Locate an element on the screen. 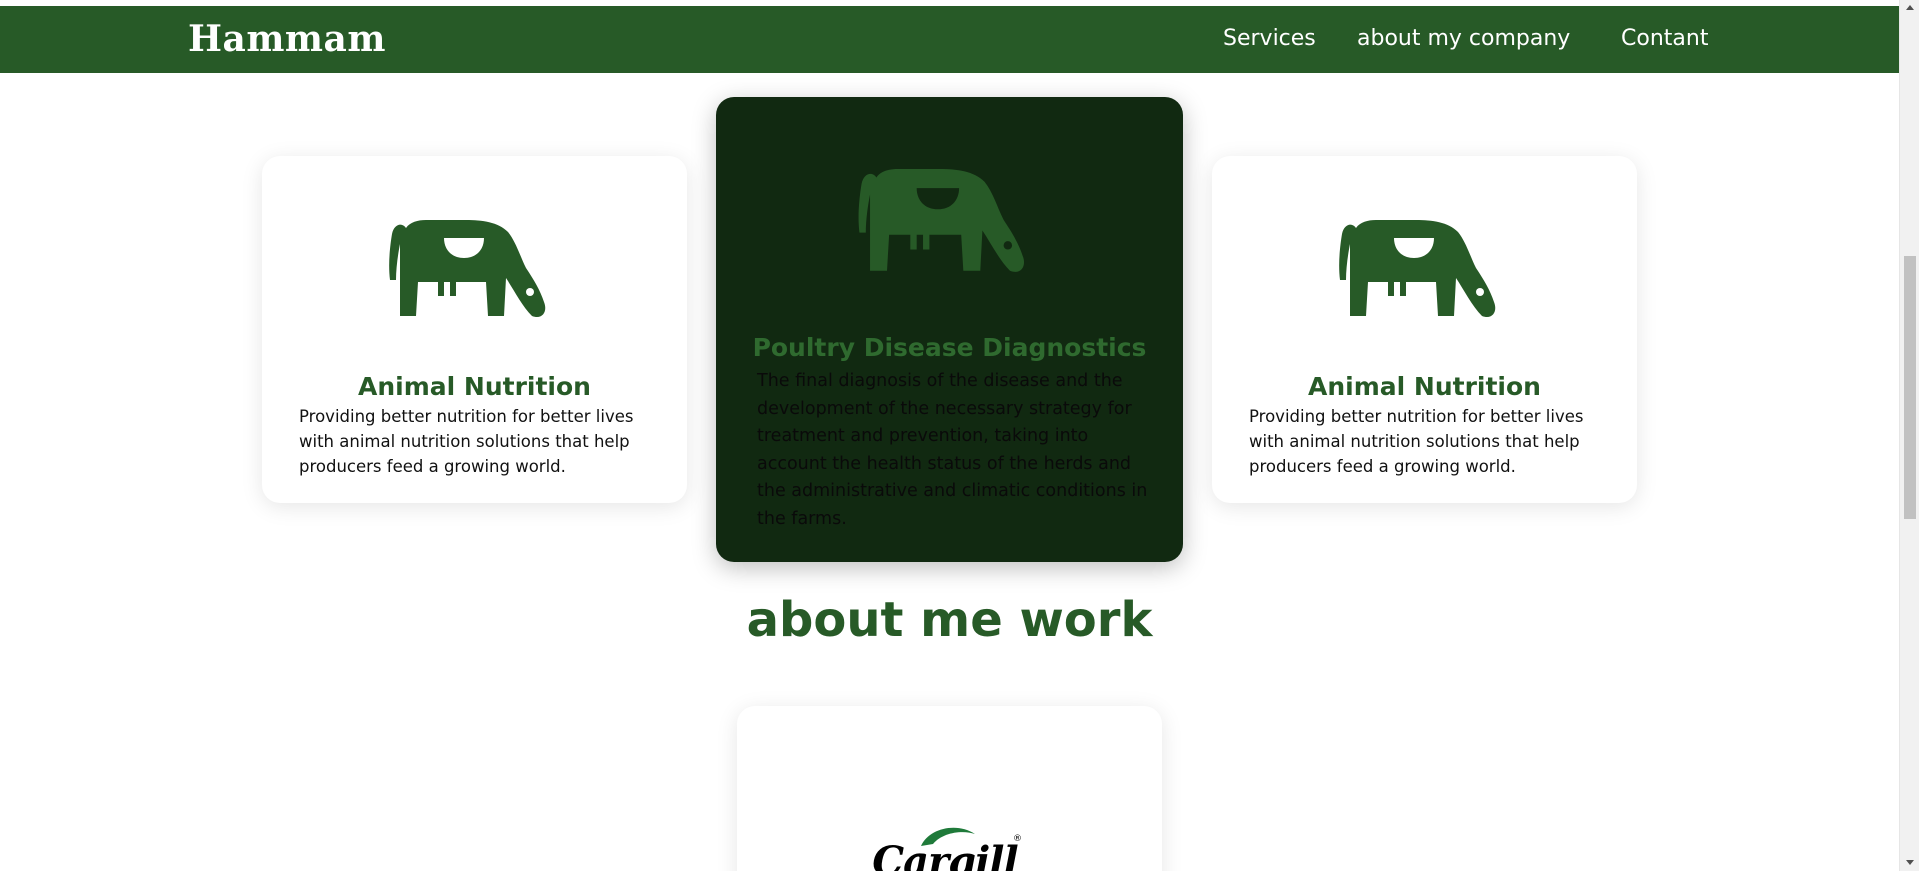  scroll-up-arrow-icon is located at coordinates (1910, 7).